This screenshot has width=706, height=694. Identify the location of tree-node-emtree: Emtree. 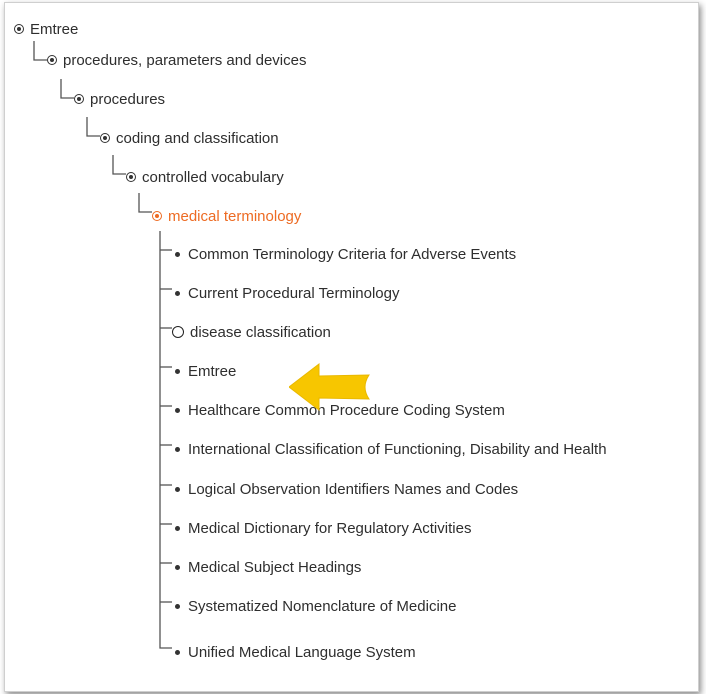
(46, 29).